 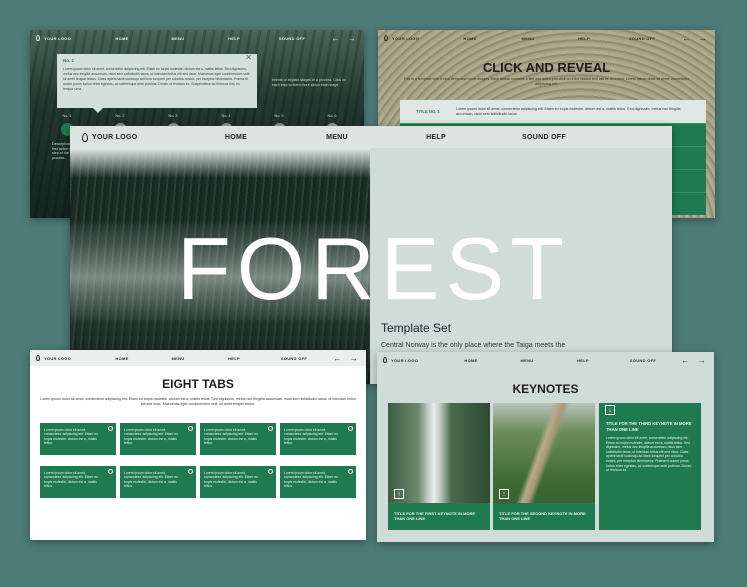 What do you see at coordinates (373, 268) in the screenshot?
I see `hero-title: FOREST` at bounding box center [373, 268].